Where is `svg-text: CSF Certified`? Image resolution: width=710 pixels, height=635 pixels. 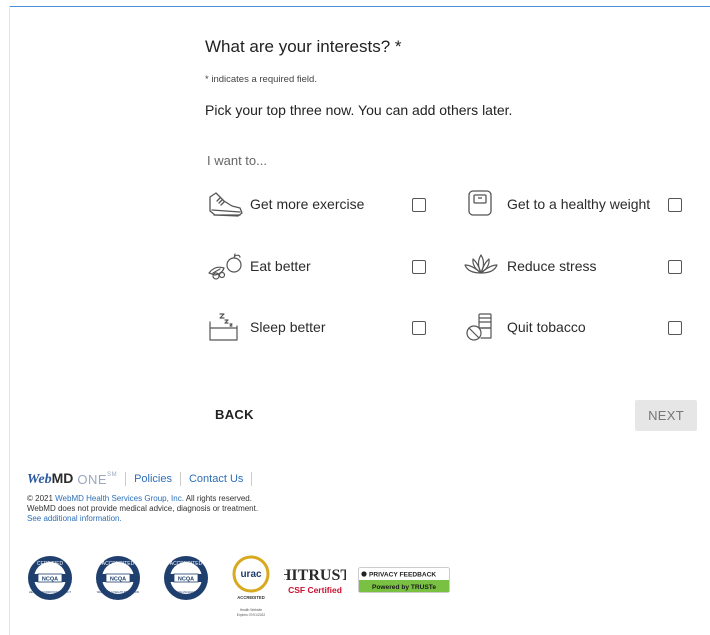 svg-text: CSF Certified is located at coordinates (315, 590).